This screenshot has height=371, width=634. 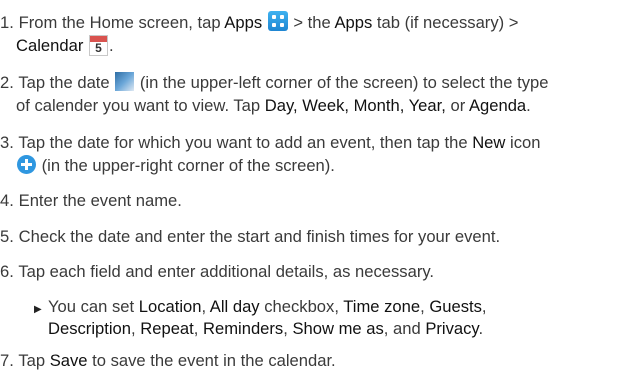 I want to click on bullet-text: , and, so click(x=404, y=328).